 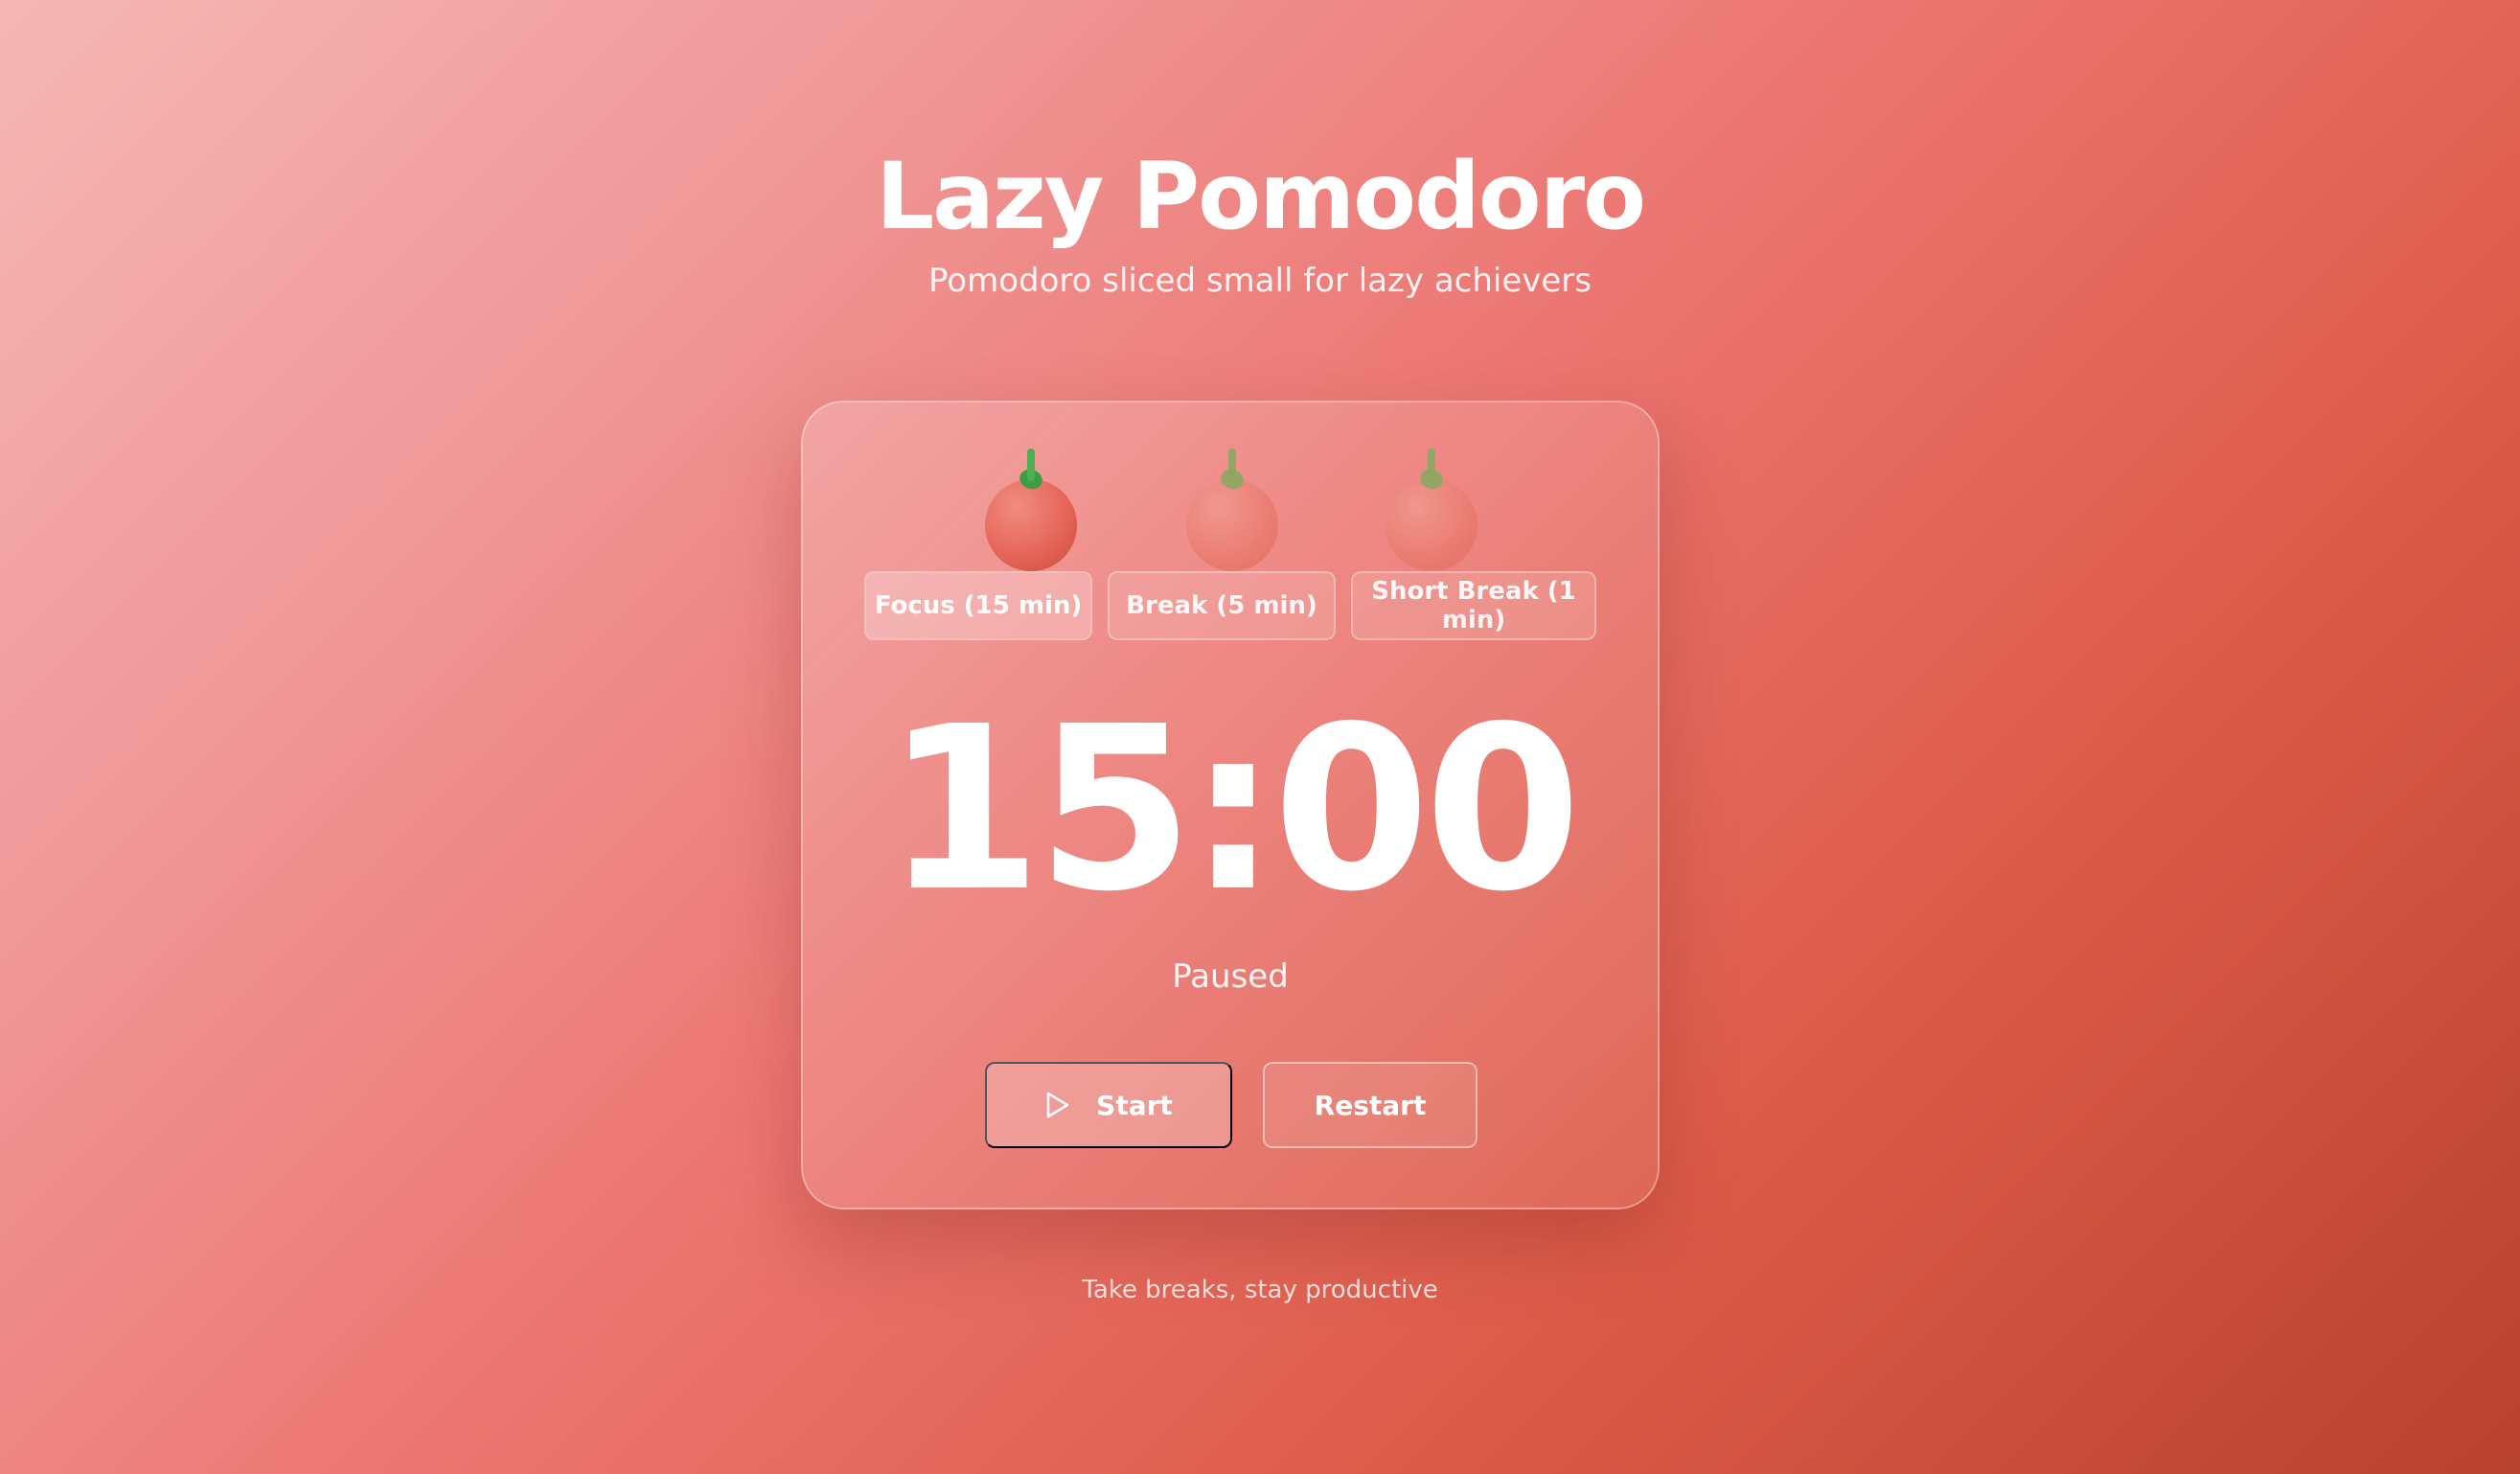 I want to click on app-title: Lazy Pomodoro, so click(x=1260, y=196).